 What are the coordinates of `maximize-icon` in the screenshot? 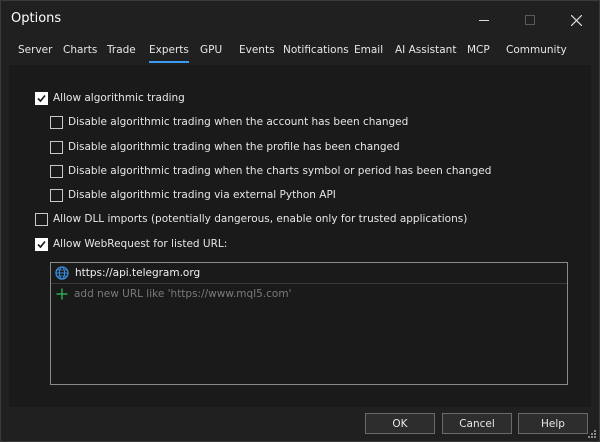 It's located at (530, 20).